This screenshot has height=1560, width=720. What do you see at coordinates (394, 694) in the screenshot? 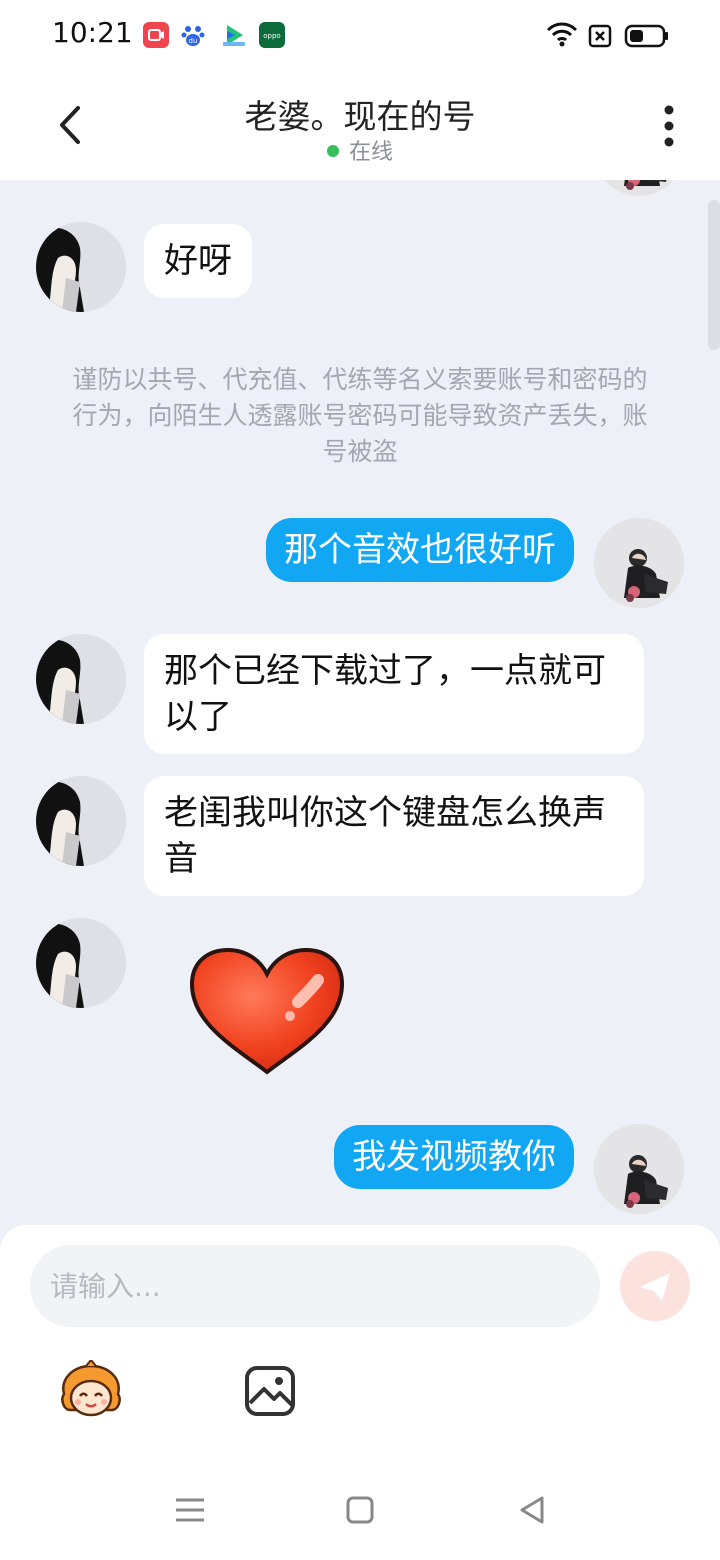
I see `message-bubble-incoming: 那个已经下载过了，一点就可以了` at bounding box center [394, 694].